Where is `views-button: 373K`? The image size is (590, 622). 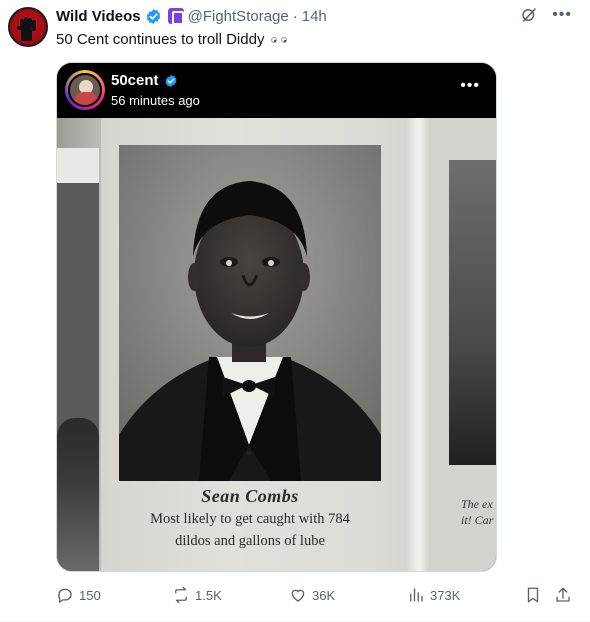 views-button: 373K is located at coordinates (433, 595).